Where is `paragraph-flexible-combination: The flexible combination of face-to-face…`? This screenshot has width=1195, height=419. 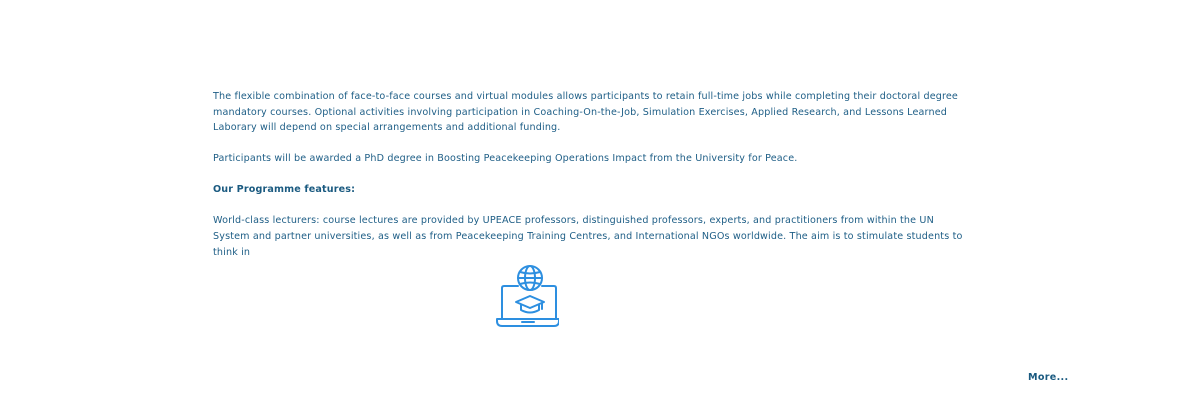
paragraph-flexible-combination: The flexible combination of face-to-face… is located at coordinates (585, 112).